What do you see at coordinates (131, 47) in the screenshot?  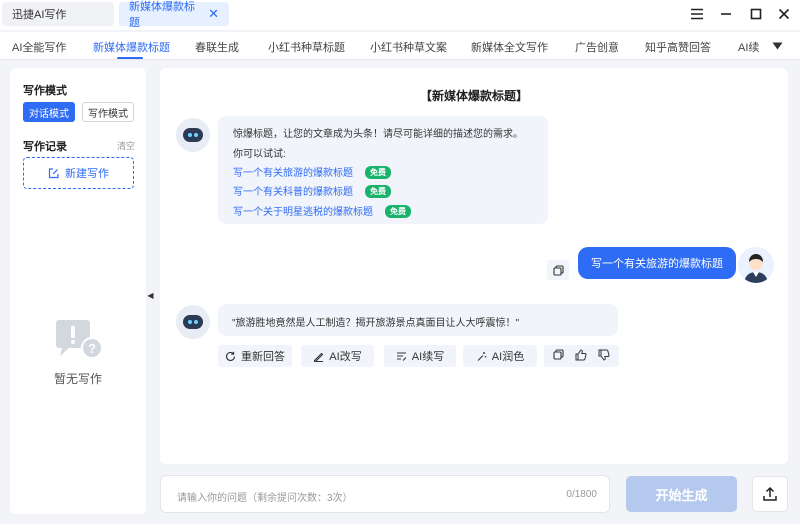 I see `nav-tab-headline: 新媒体爆款标题` at bounding box center [131, 47].